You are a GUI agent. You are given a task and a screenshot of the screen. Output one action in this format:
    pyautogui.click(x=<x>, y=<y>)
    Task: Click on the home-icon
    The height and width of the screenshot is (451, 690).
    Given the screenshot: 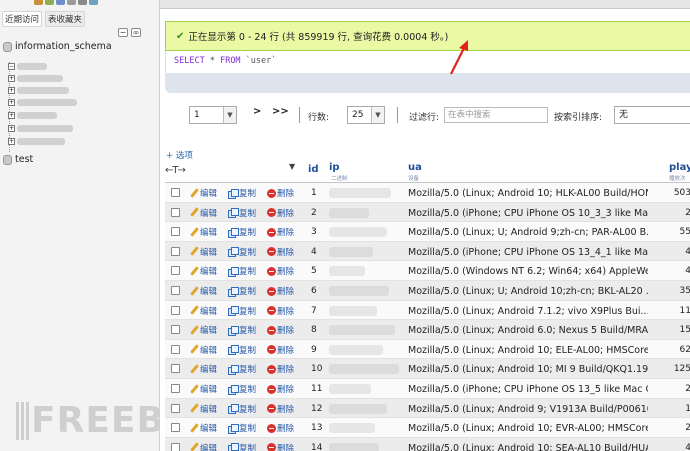 What is the action you would take?
    pyautogui.click(x=38, y=2)
    